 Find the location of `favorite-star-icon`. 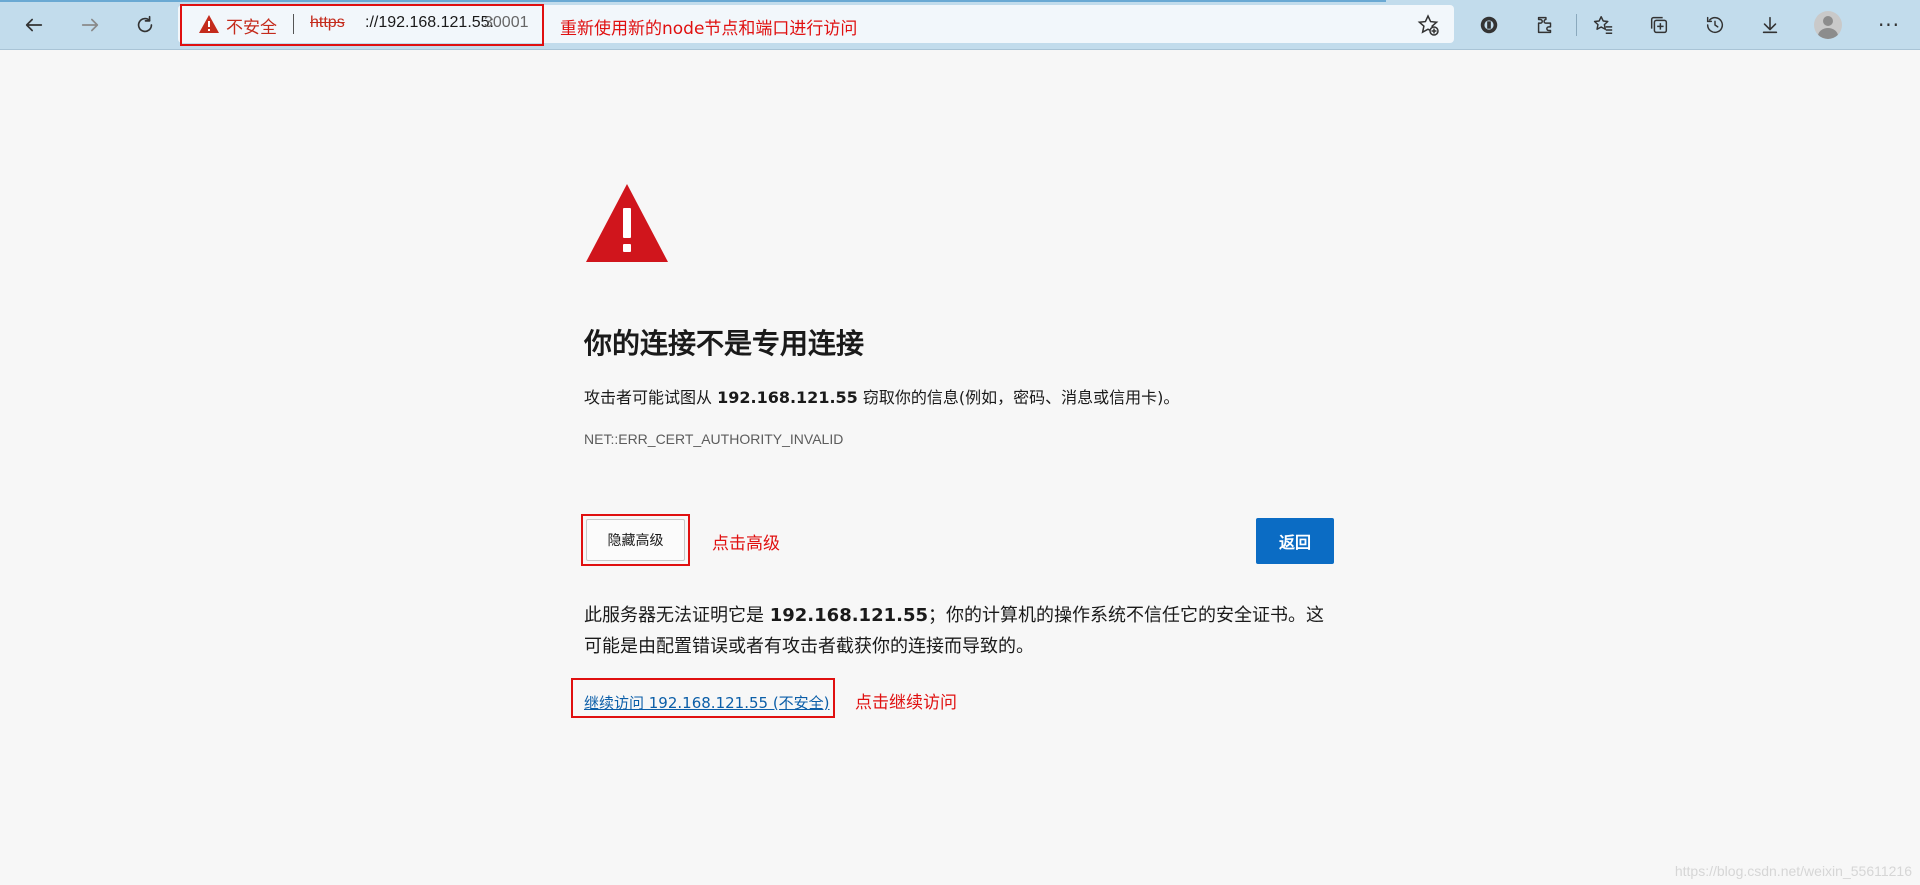

favorite-star-icon is located at coordinates (1428, 25).